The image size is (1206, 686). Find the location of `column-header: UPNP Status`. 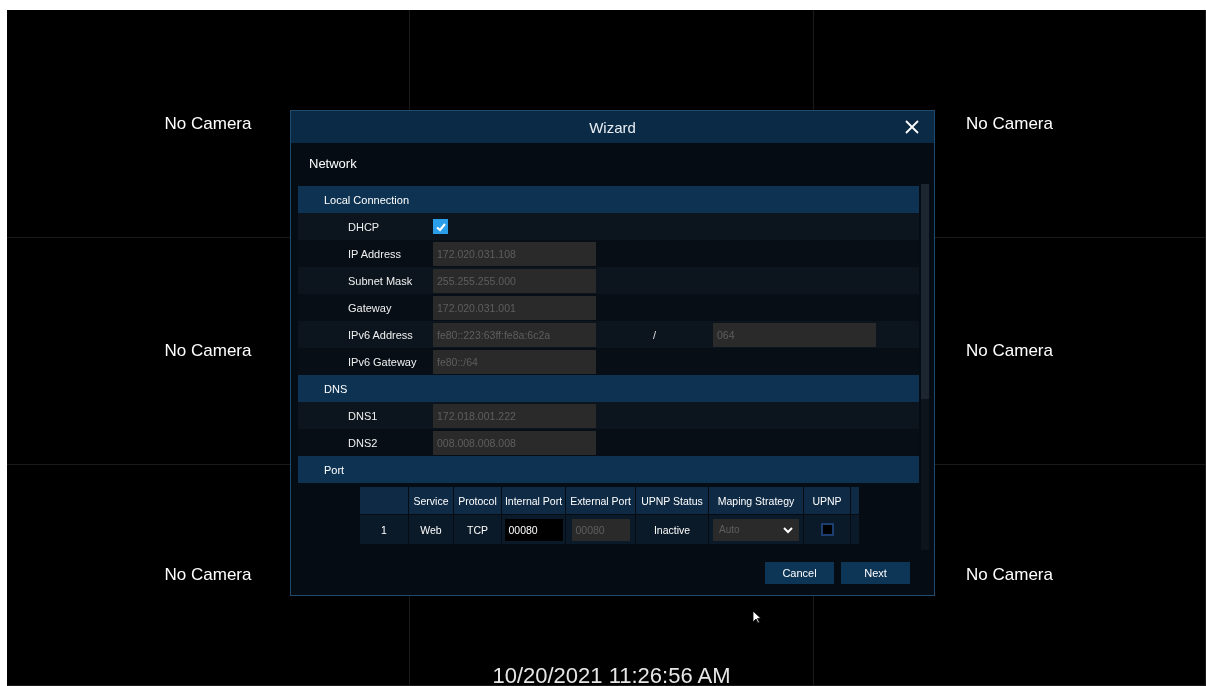

column-header: UPNP Status is located at coordinates (672, 500).